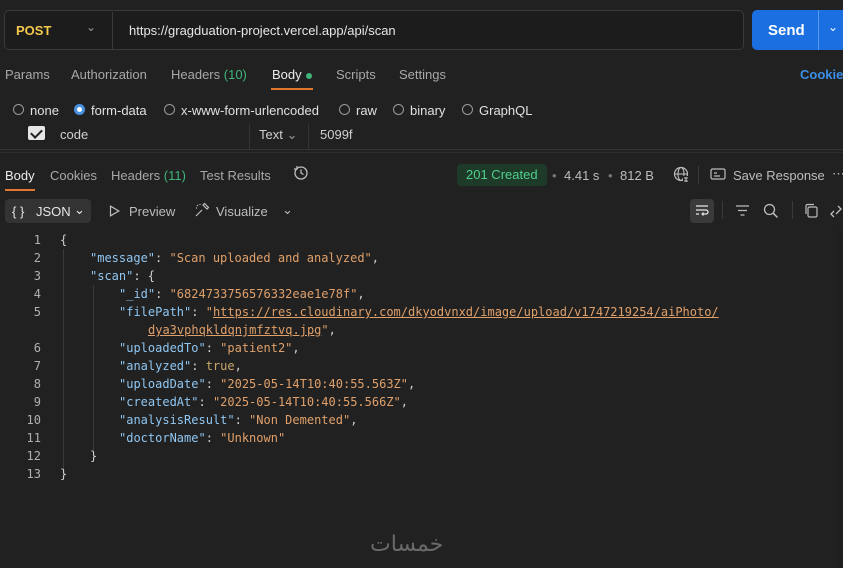  I want to click on tab-settings: Settings, so click(422, 74).